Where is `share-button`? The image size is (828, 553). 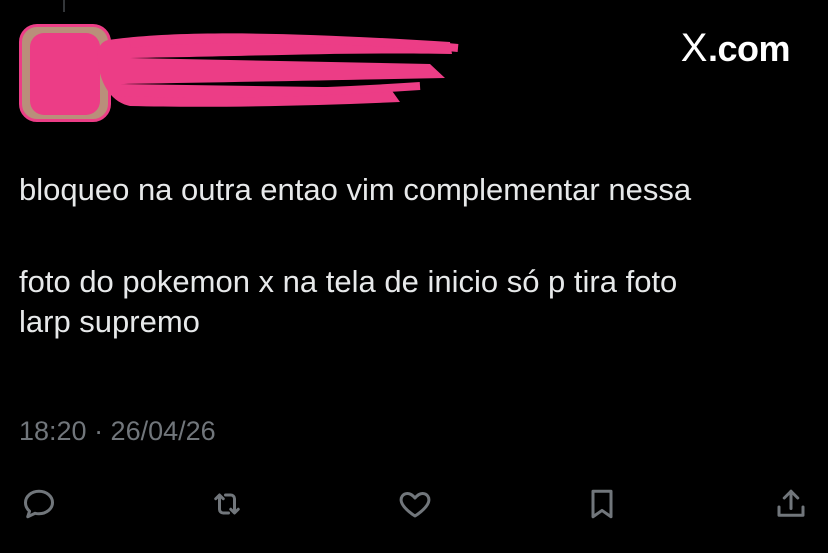
share-button is located at coordinates (791, 504).